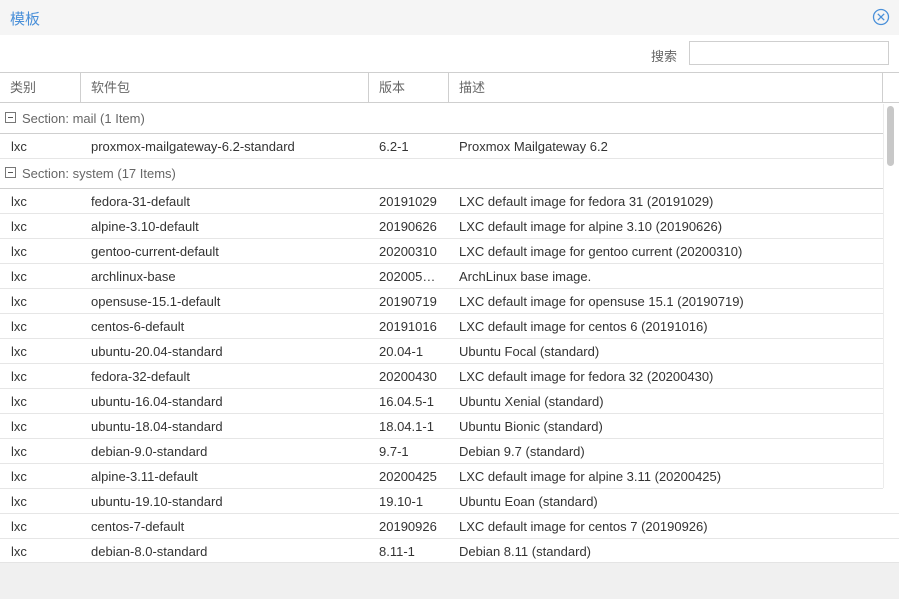 Image resolution: width=899 pixels, height=599 pixels. What do you see at coordinates (522, 451) in the screenshot?
I see `cell-description: Debian 9.7 (standard)` at bounding box center [522, 451].